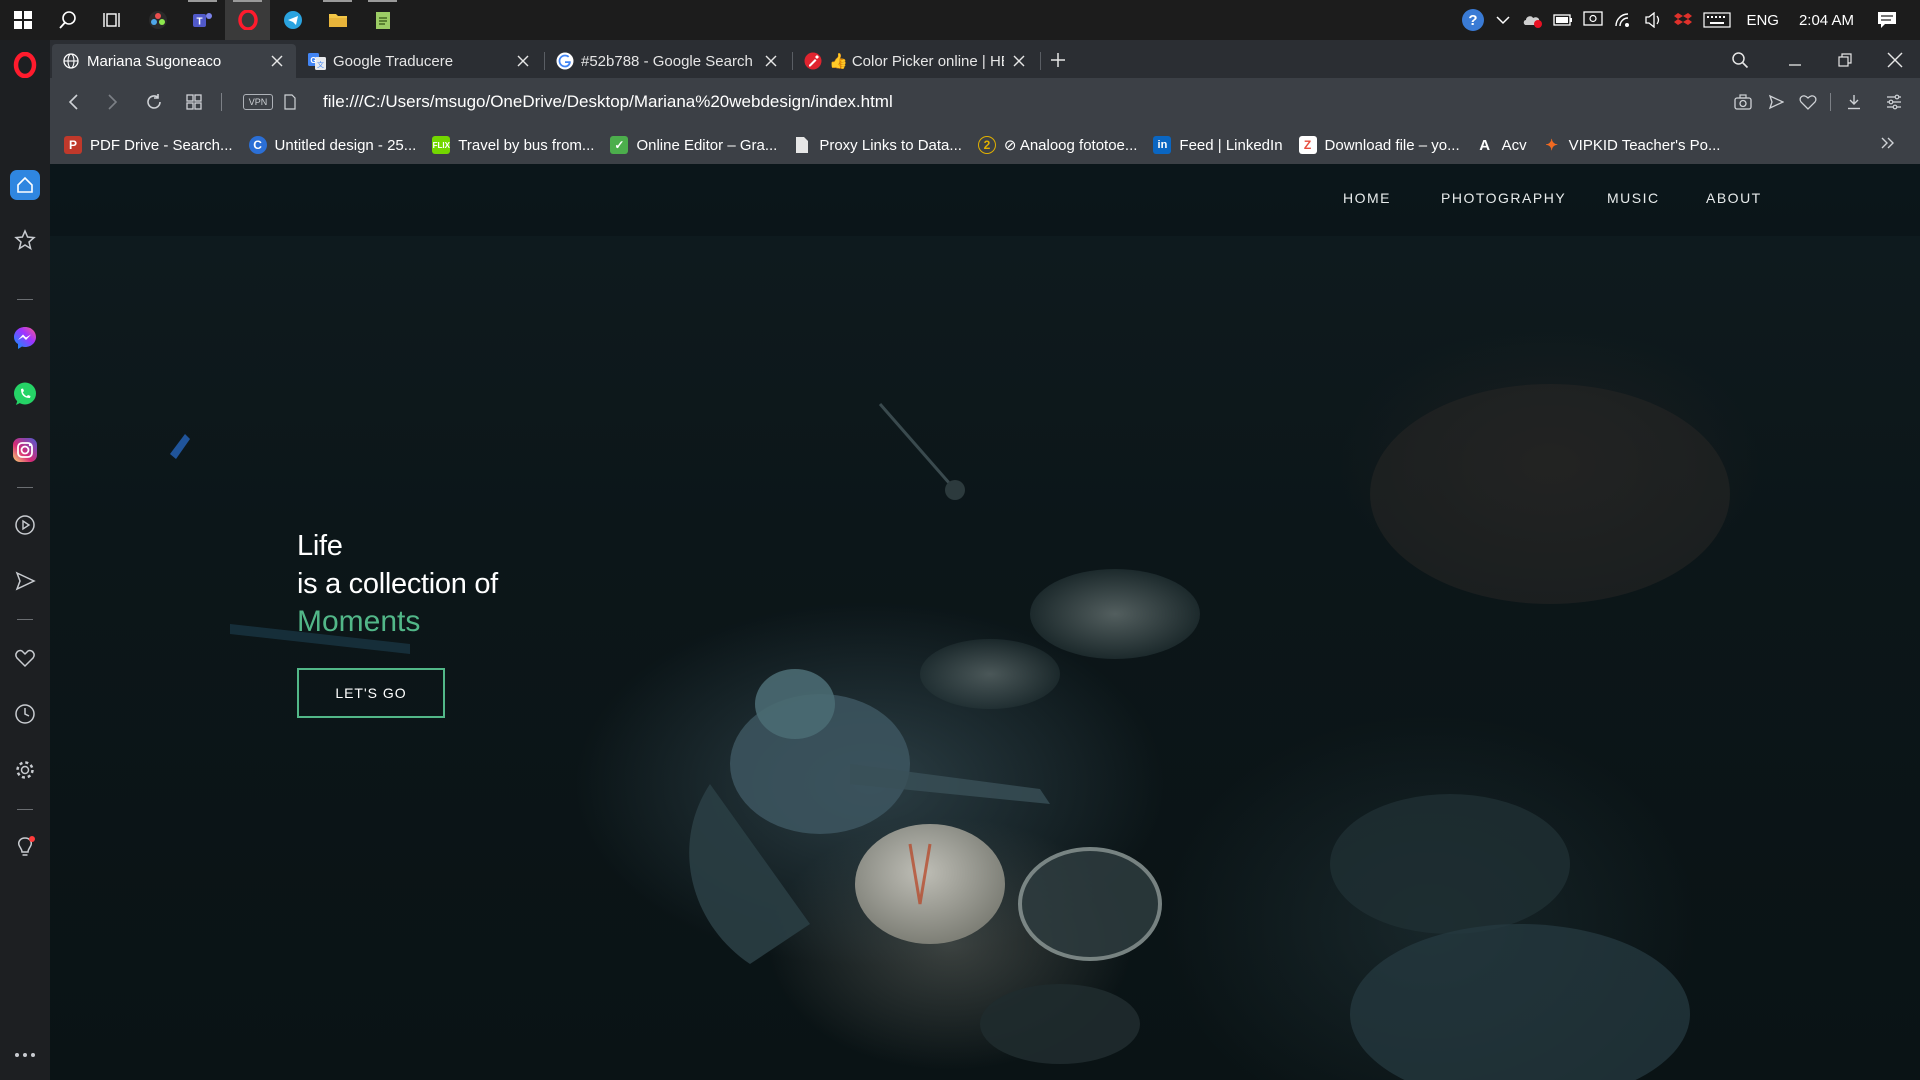 This screenshot has height=1080, width=1920. I want to click on window-close-icon, so click(1895, 60).